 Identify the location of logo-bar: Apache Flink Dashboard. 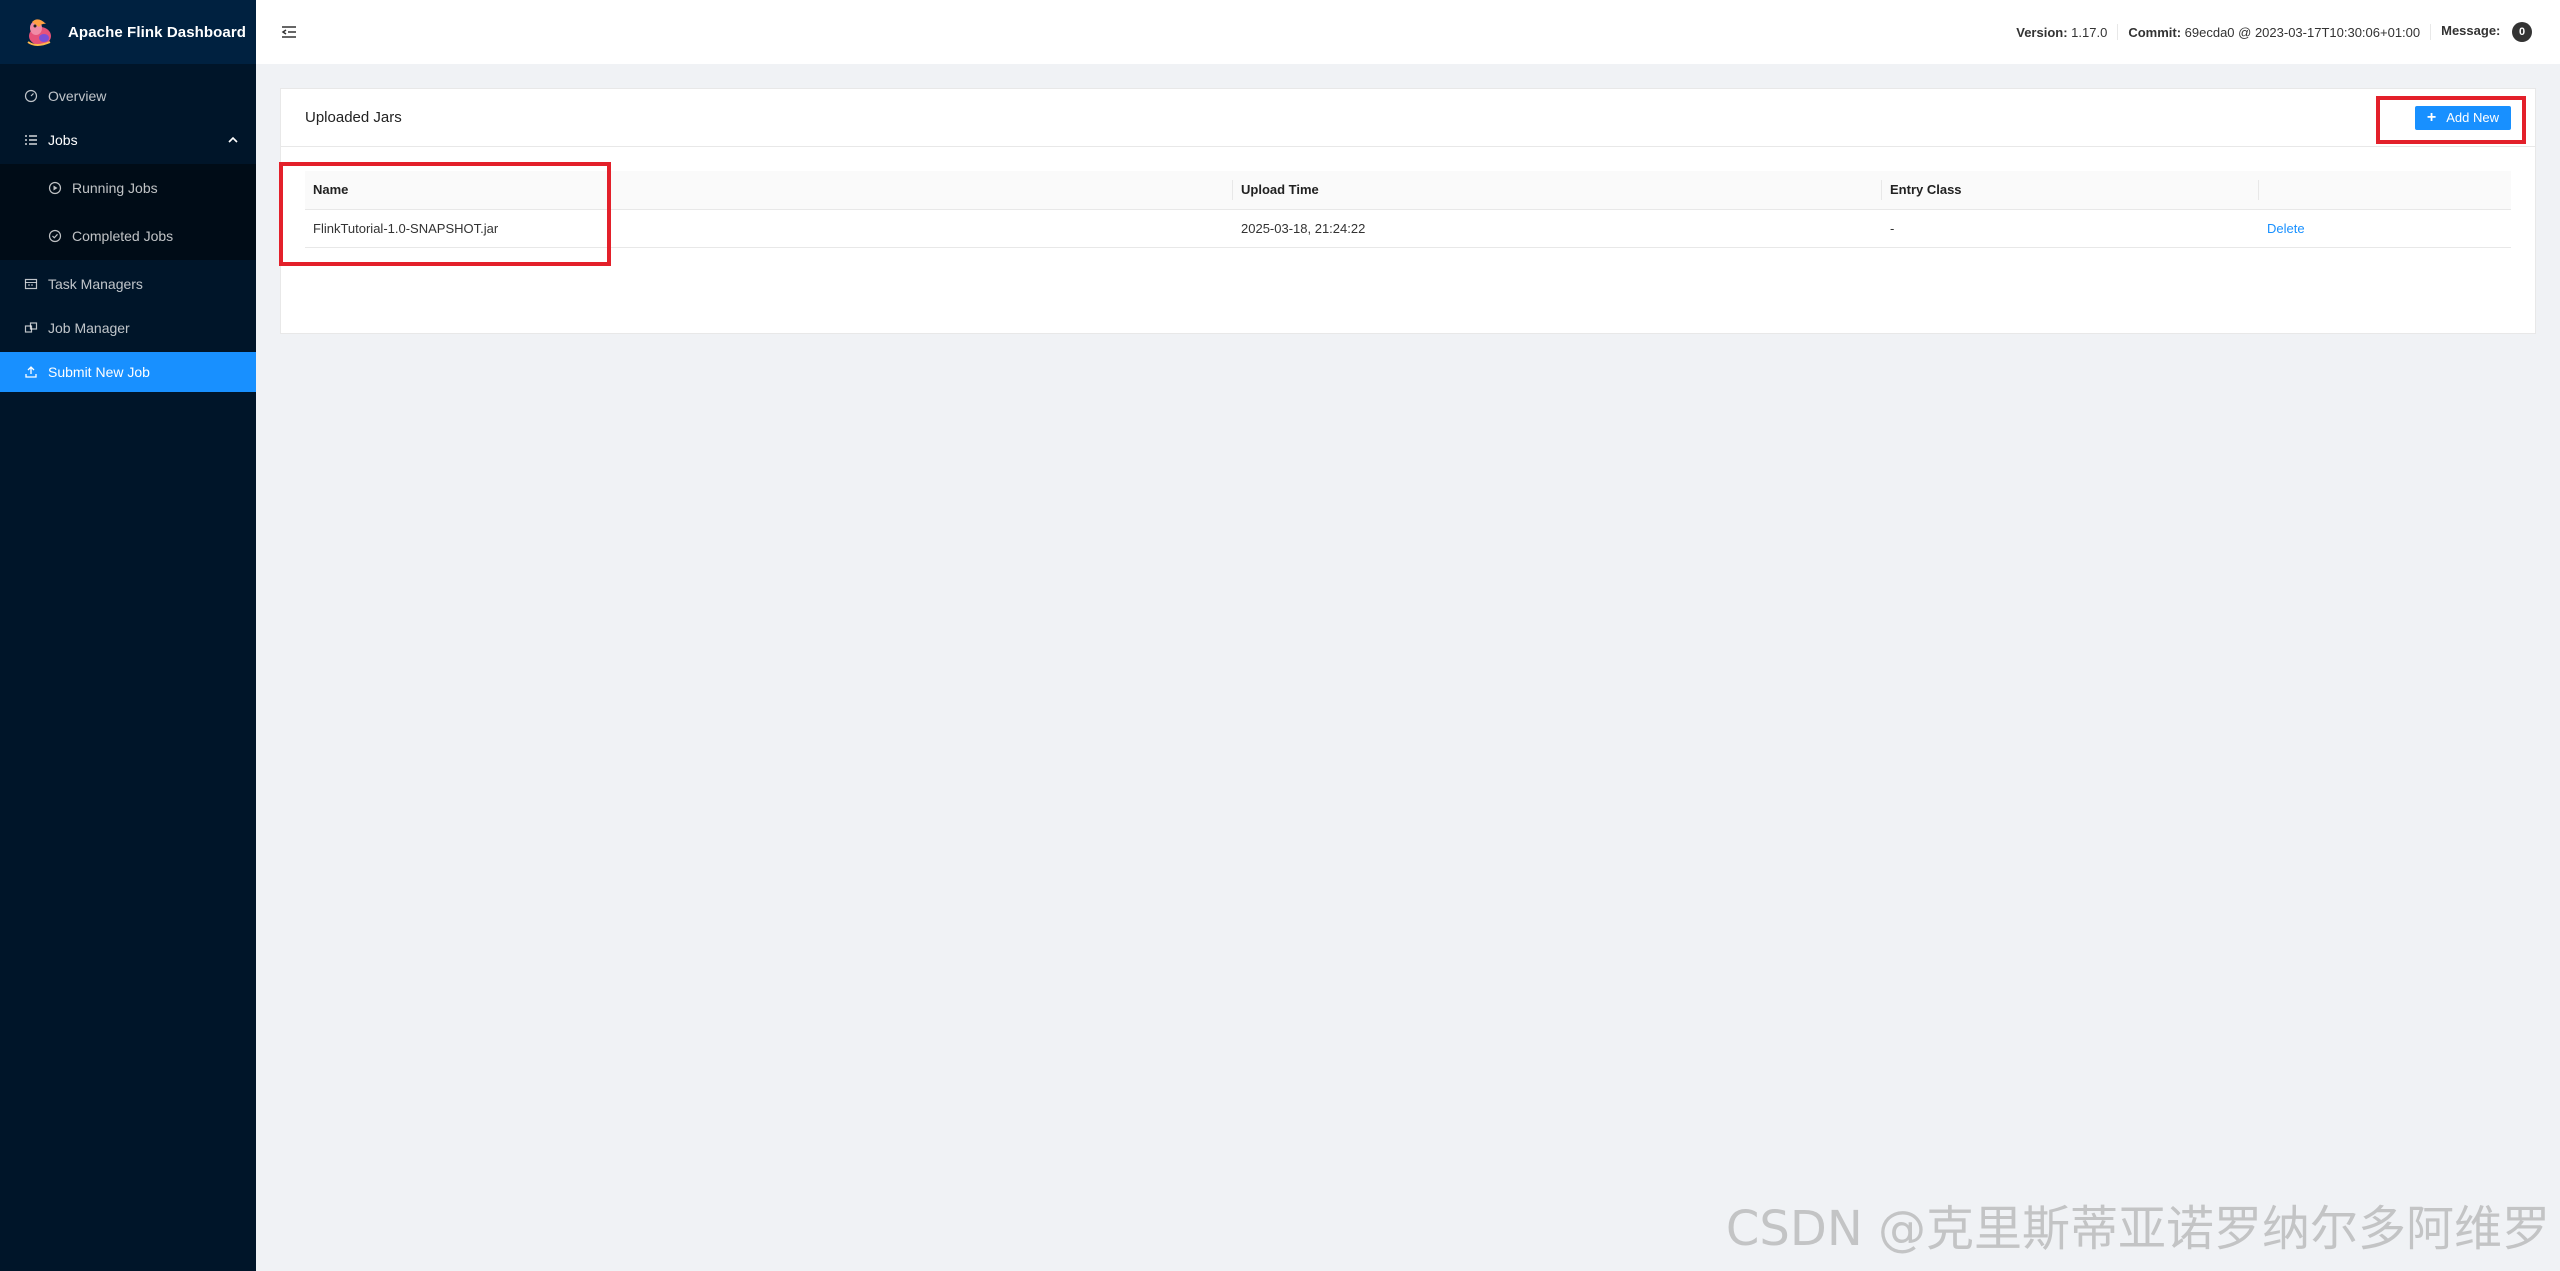
(128, 32).